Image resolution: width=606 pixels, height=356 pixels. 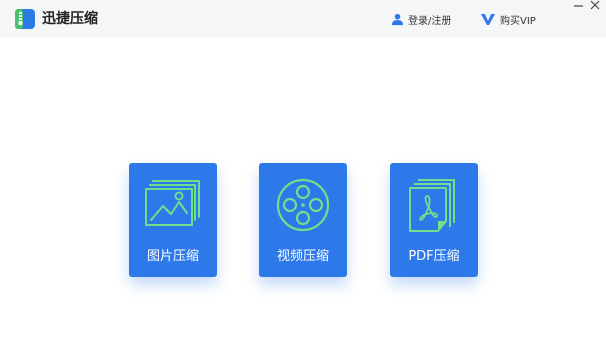 What do you see at coordinates (303, 205) in the screenshot?
I see `film-reel-icon` at bounding box center [303, 205].